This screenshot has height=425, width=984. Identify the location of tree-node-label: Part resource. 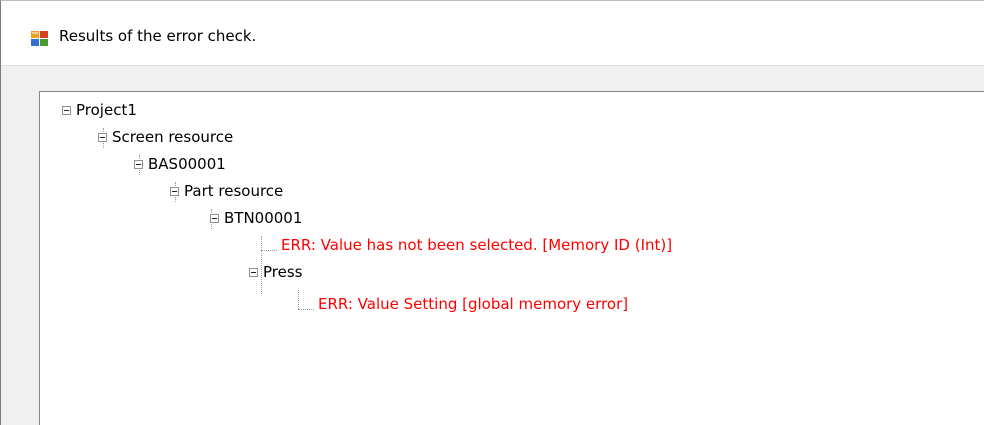
(234, 191).